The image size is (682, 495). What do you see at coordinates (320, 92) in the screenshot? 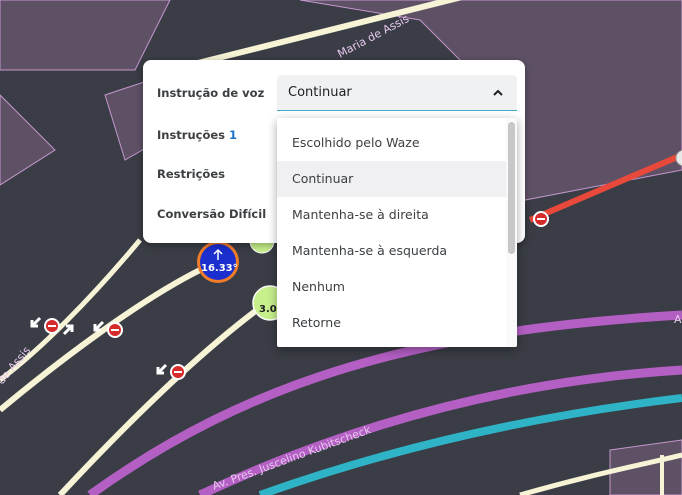
I see `select-value: Continuar` at bounding box center [320, 92].